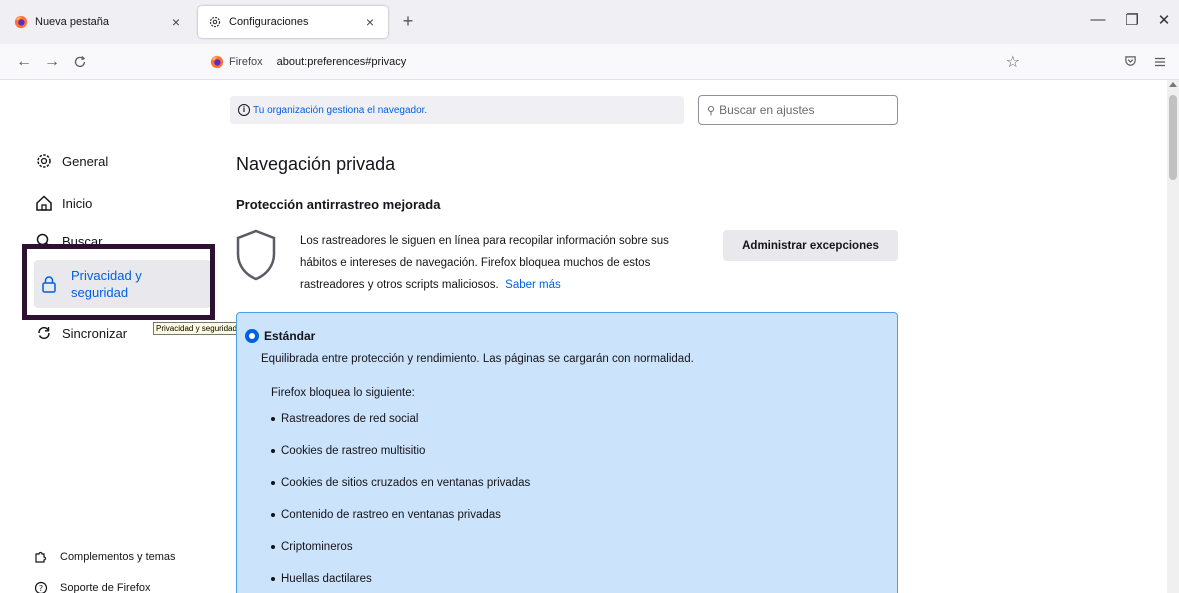 The height and width of the screenshot is (593, 1179). Describe the element at coordinates (252, 336) in the screenshot. I see `standard-radio` at that location.